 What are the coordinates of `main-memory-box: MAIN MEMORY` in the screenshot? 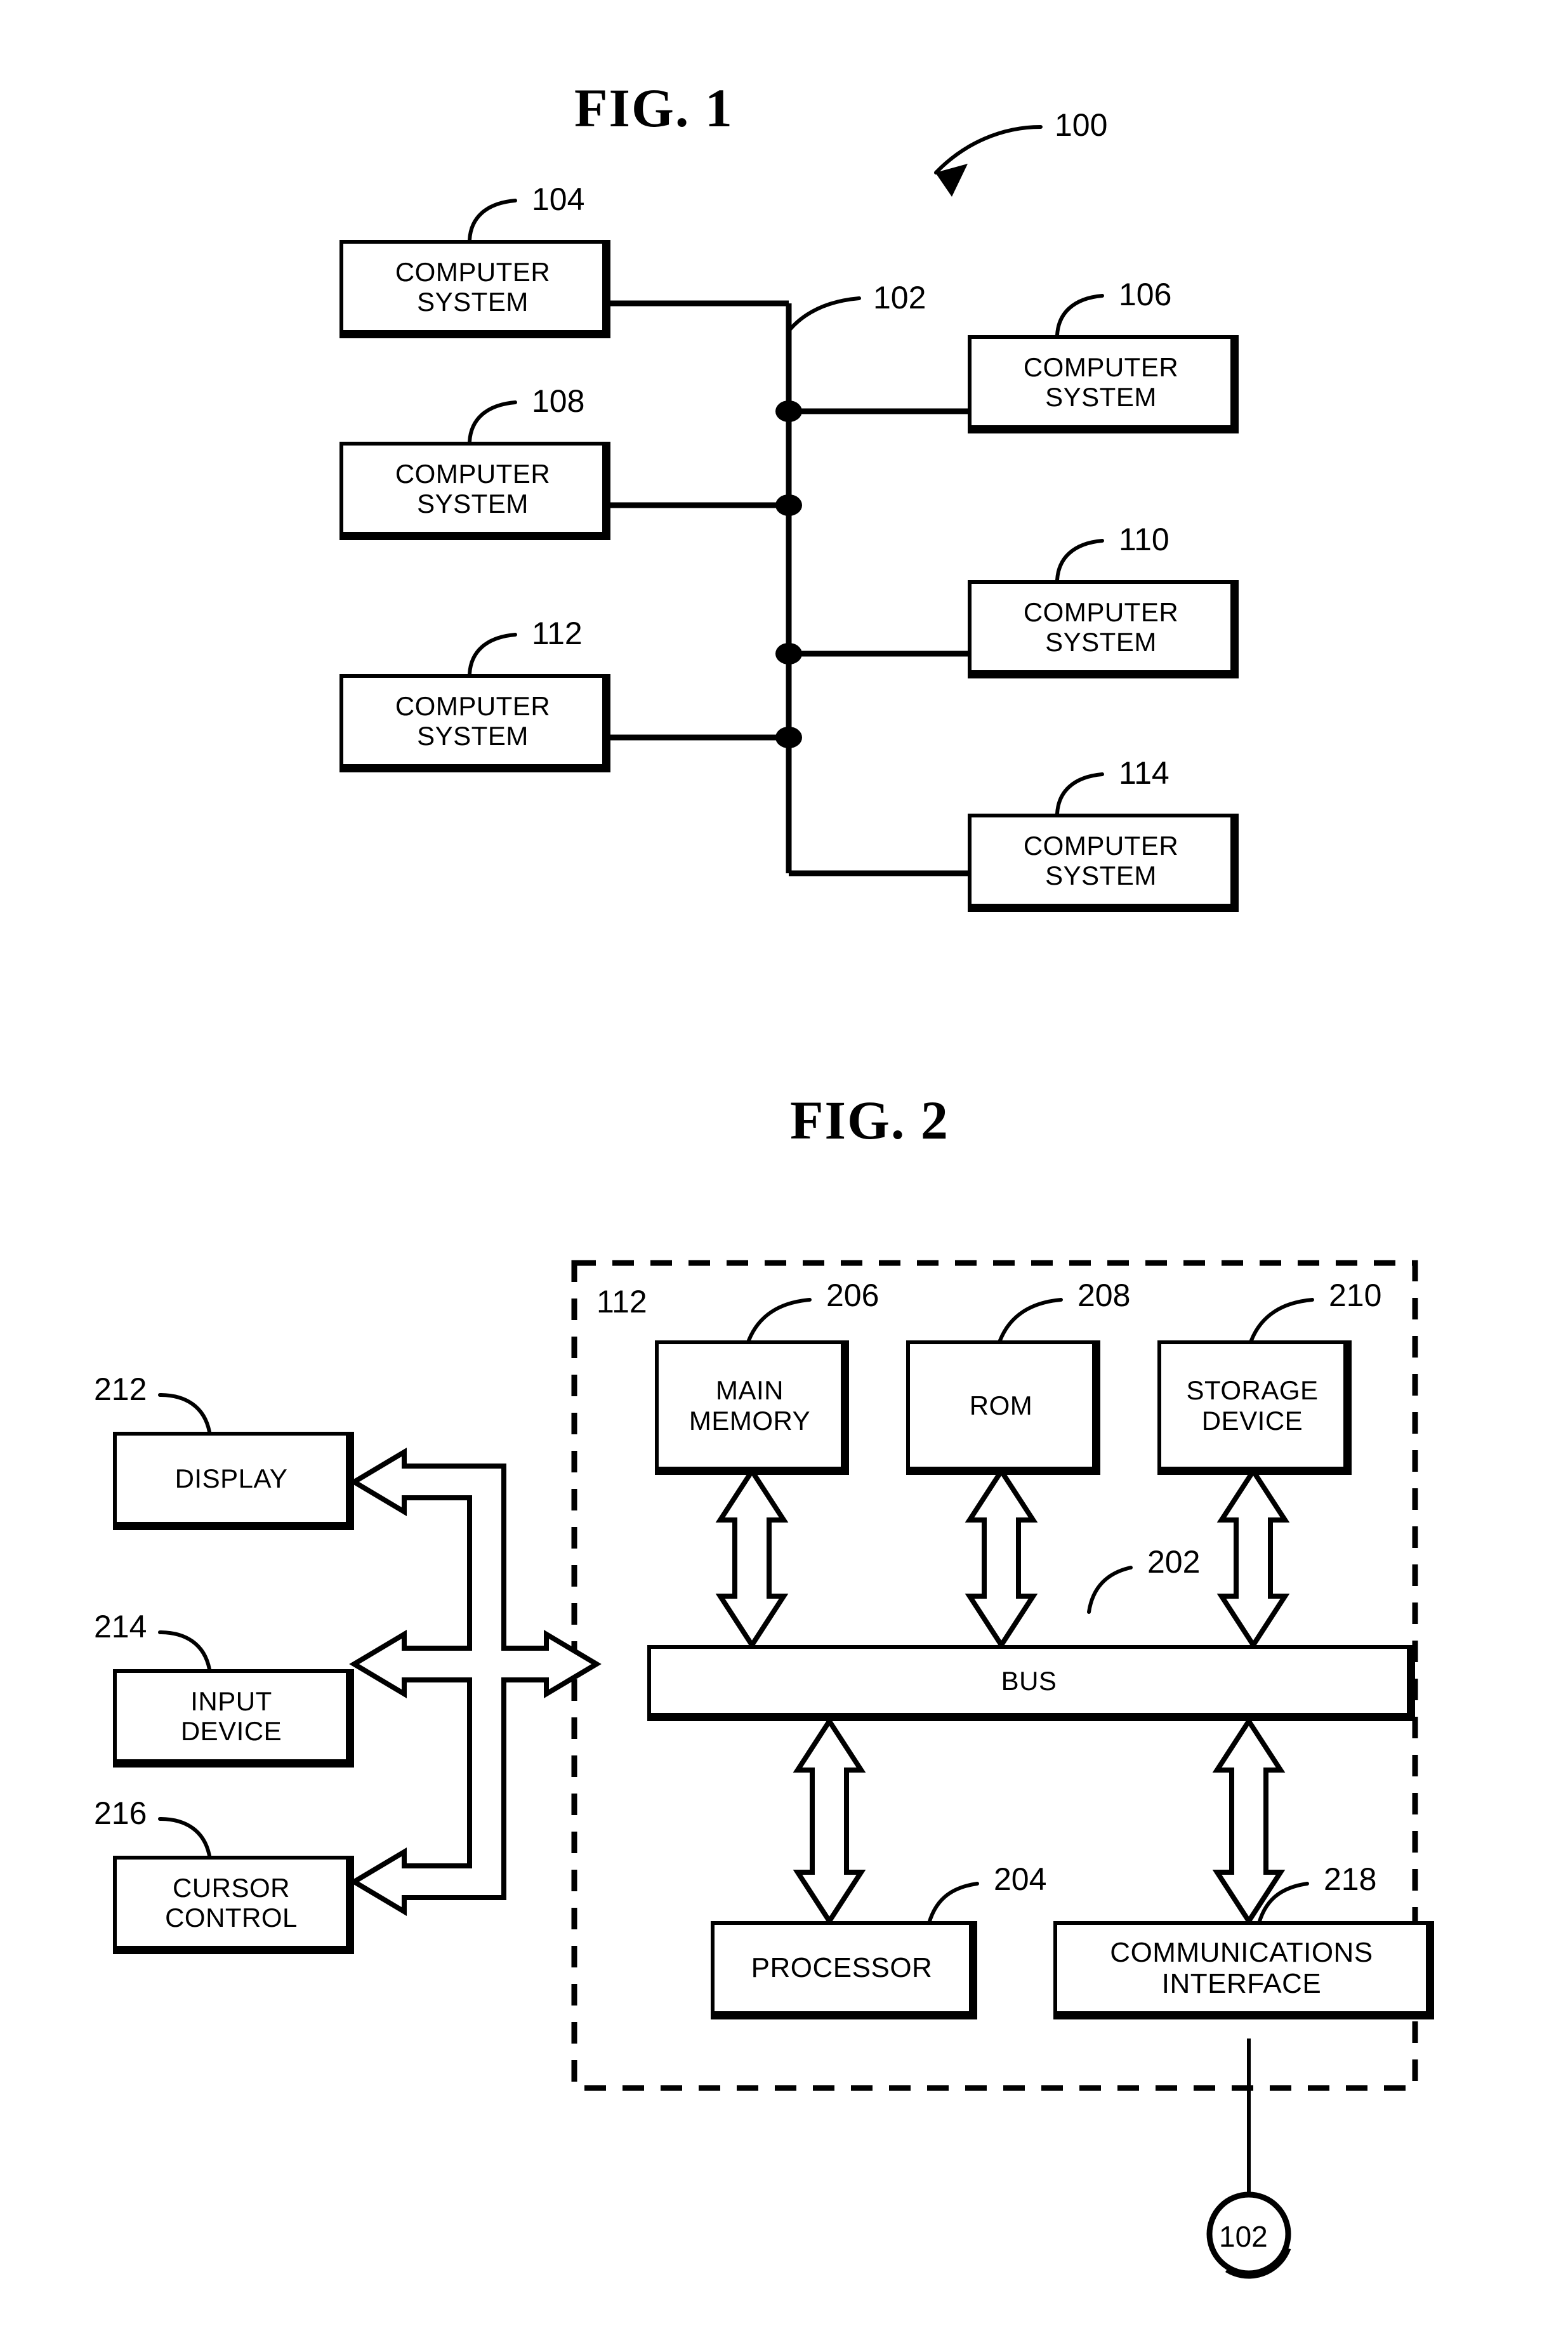 It's located at (752, 1407).